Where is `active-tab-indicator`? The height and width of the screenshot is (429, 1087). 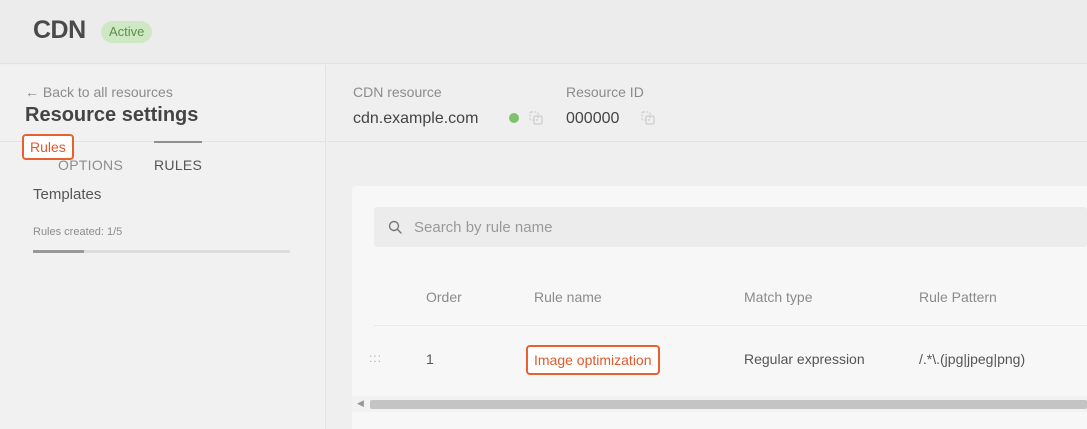 active-tab-indicator is located at coordinates (178, 142).